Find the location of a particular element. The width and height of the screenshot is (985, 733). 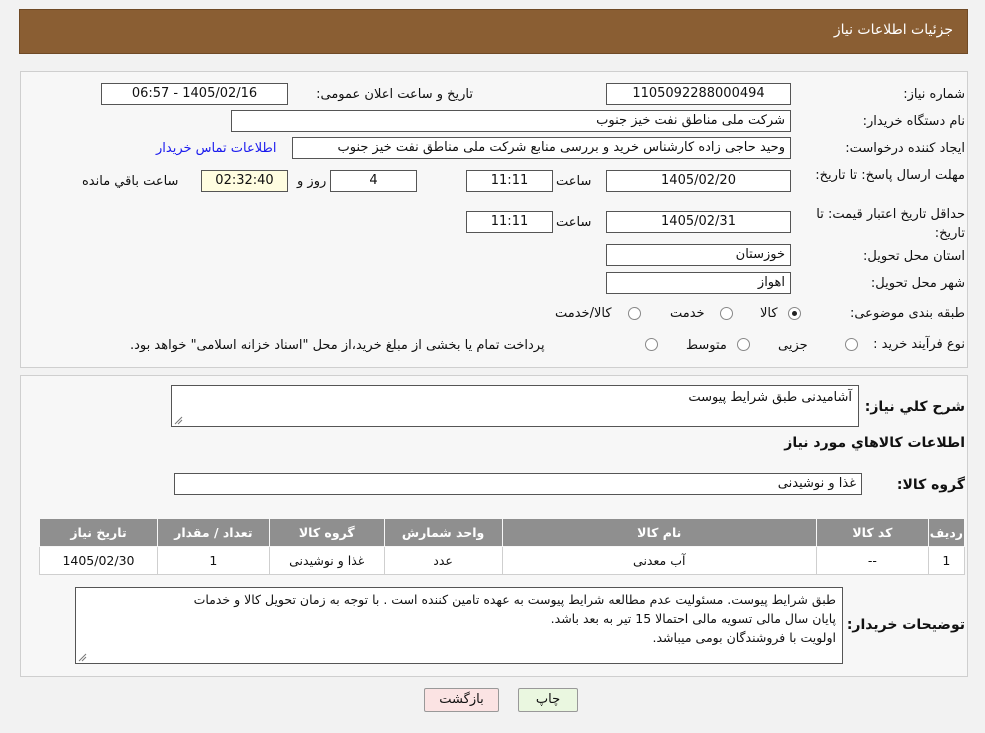

buyer-org-field: شرکت ملی مناطق نفت خیز جنوب is located at coordinates (511, 121).